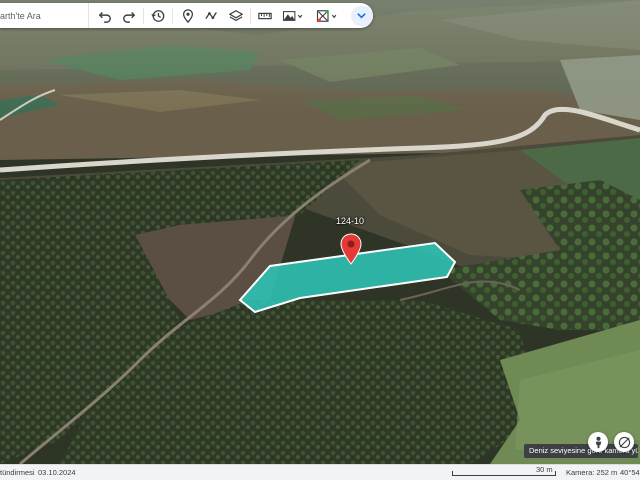  I want to click on redo-icon, so click(129, 17).